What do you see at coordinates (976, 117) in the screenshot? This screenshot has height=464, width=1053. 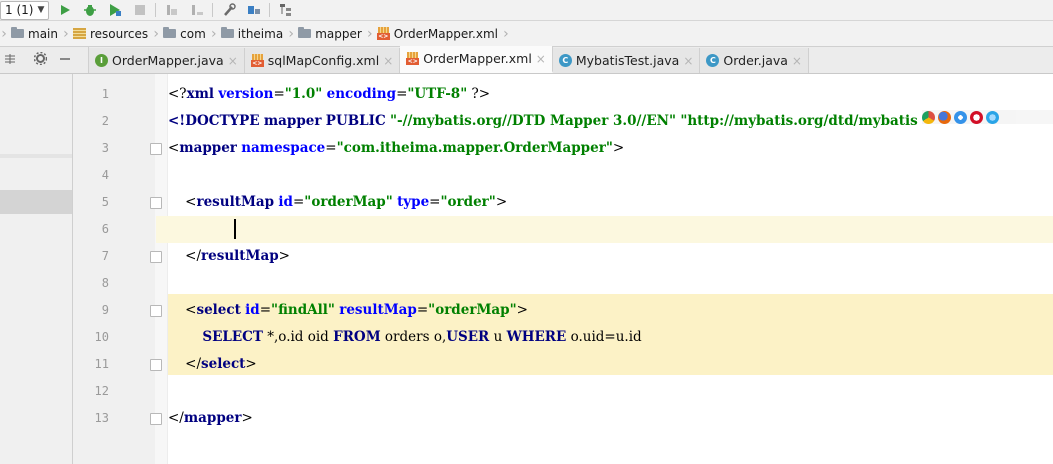 I see `opera-icon` at bounding box center [976, 117].